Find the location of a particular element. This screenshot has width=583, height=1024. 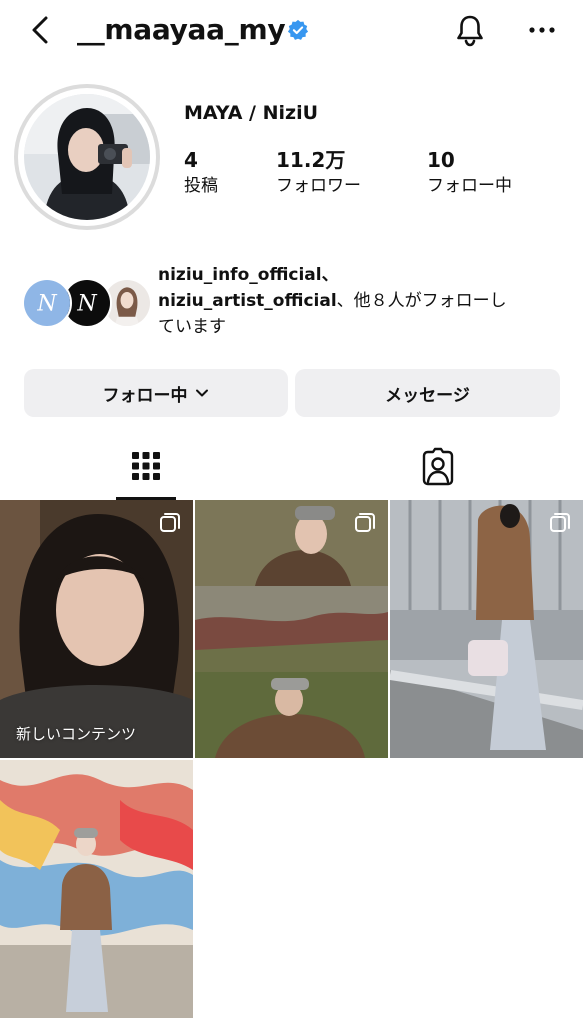

verified-badge-icon is located at coordinates (298, 29).